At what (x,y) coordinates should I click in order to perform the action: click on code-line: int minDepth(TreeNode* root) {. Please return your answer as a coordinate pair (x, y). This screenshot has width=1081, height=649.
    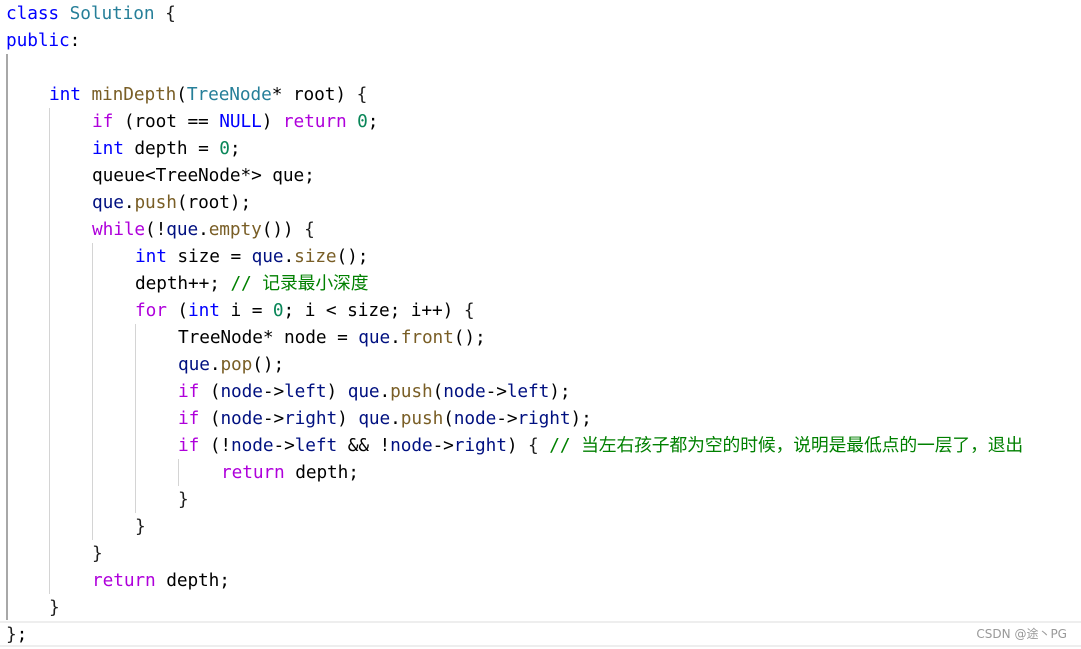
    Looking at the image, I should click on (208, 94).